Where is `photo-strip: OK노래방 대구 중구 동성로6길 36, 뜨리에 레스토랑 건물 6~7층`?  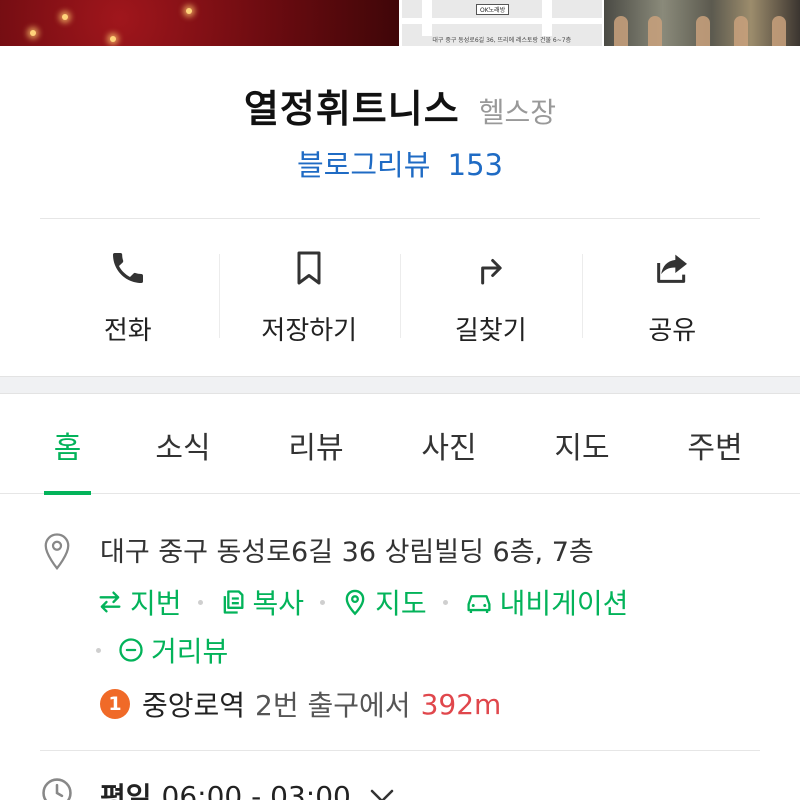
photo-strip: OK노래방 대구 중구 동성로6길 36, 뜨리에 레스토랑 건물 6~7층 is located at coordinates (400, 23).